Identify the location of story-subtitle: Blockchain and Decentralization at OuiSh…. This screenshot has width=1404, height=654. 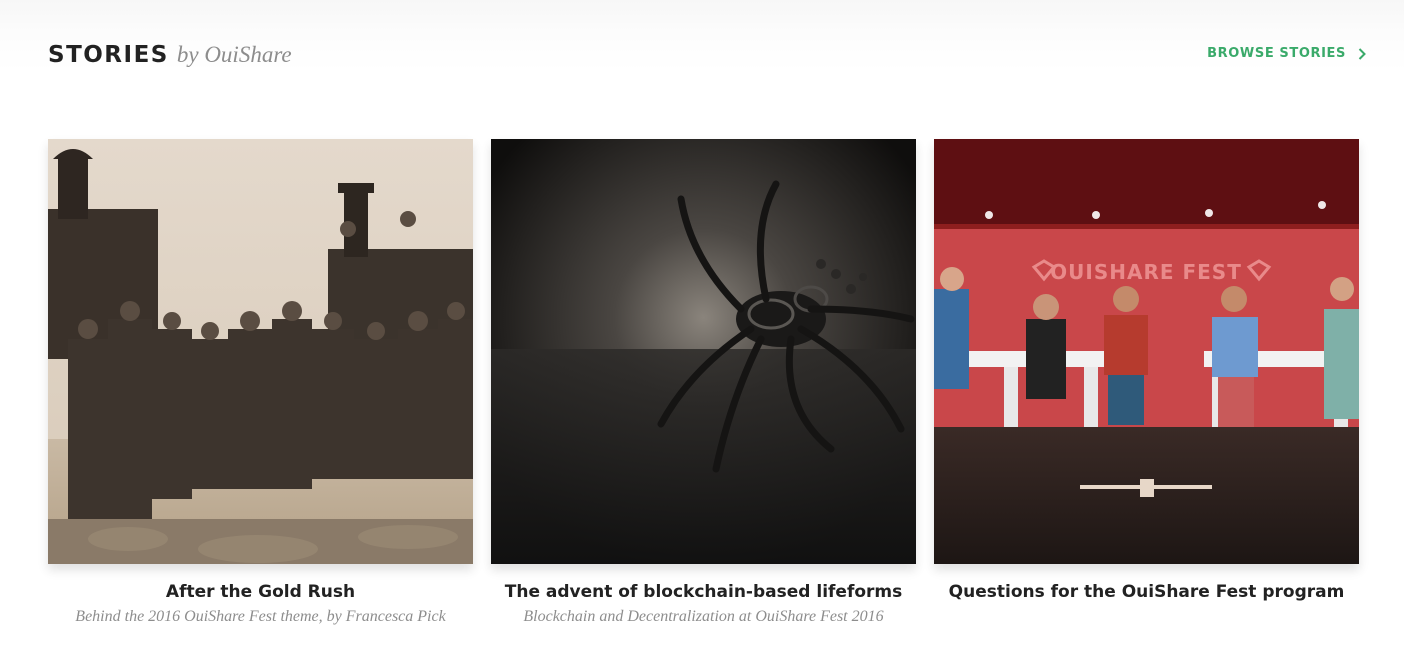
(703, 616).